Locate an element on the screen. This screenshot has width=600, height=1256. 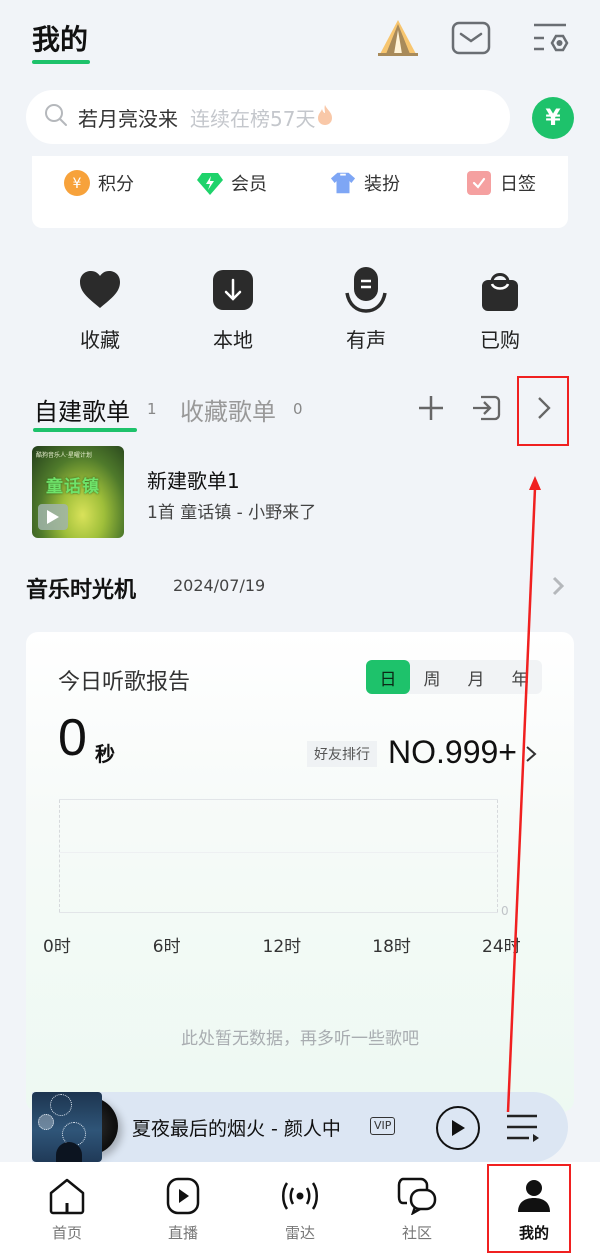
period-day: 日 is located at coordinates (388, 677).